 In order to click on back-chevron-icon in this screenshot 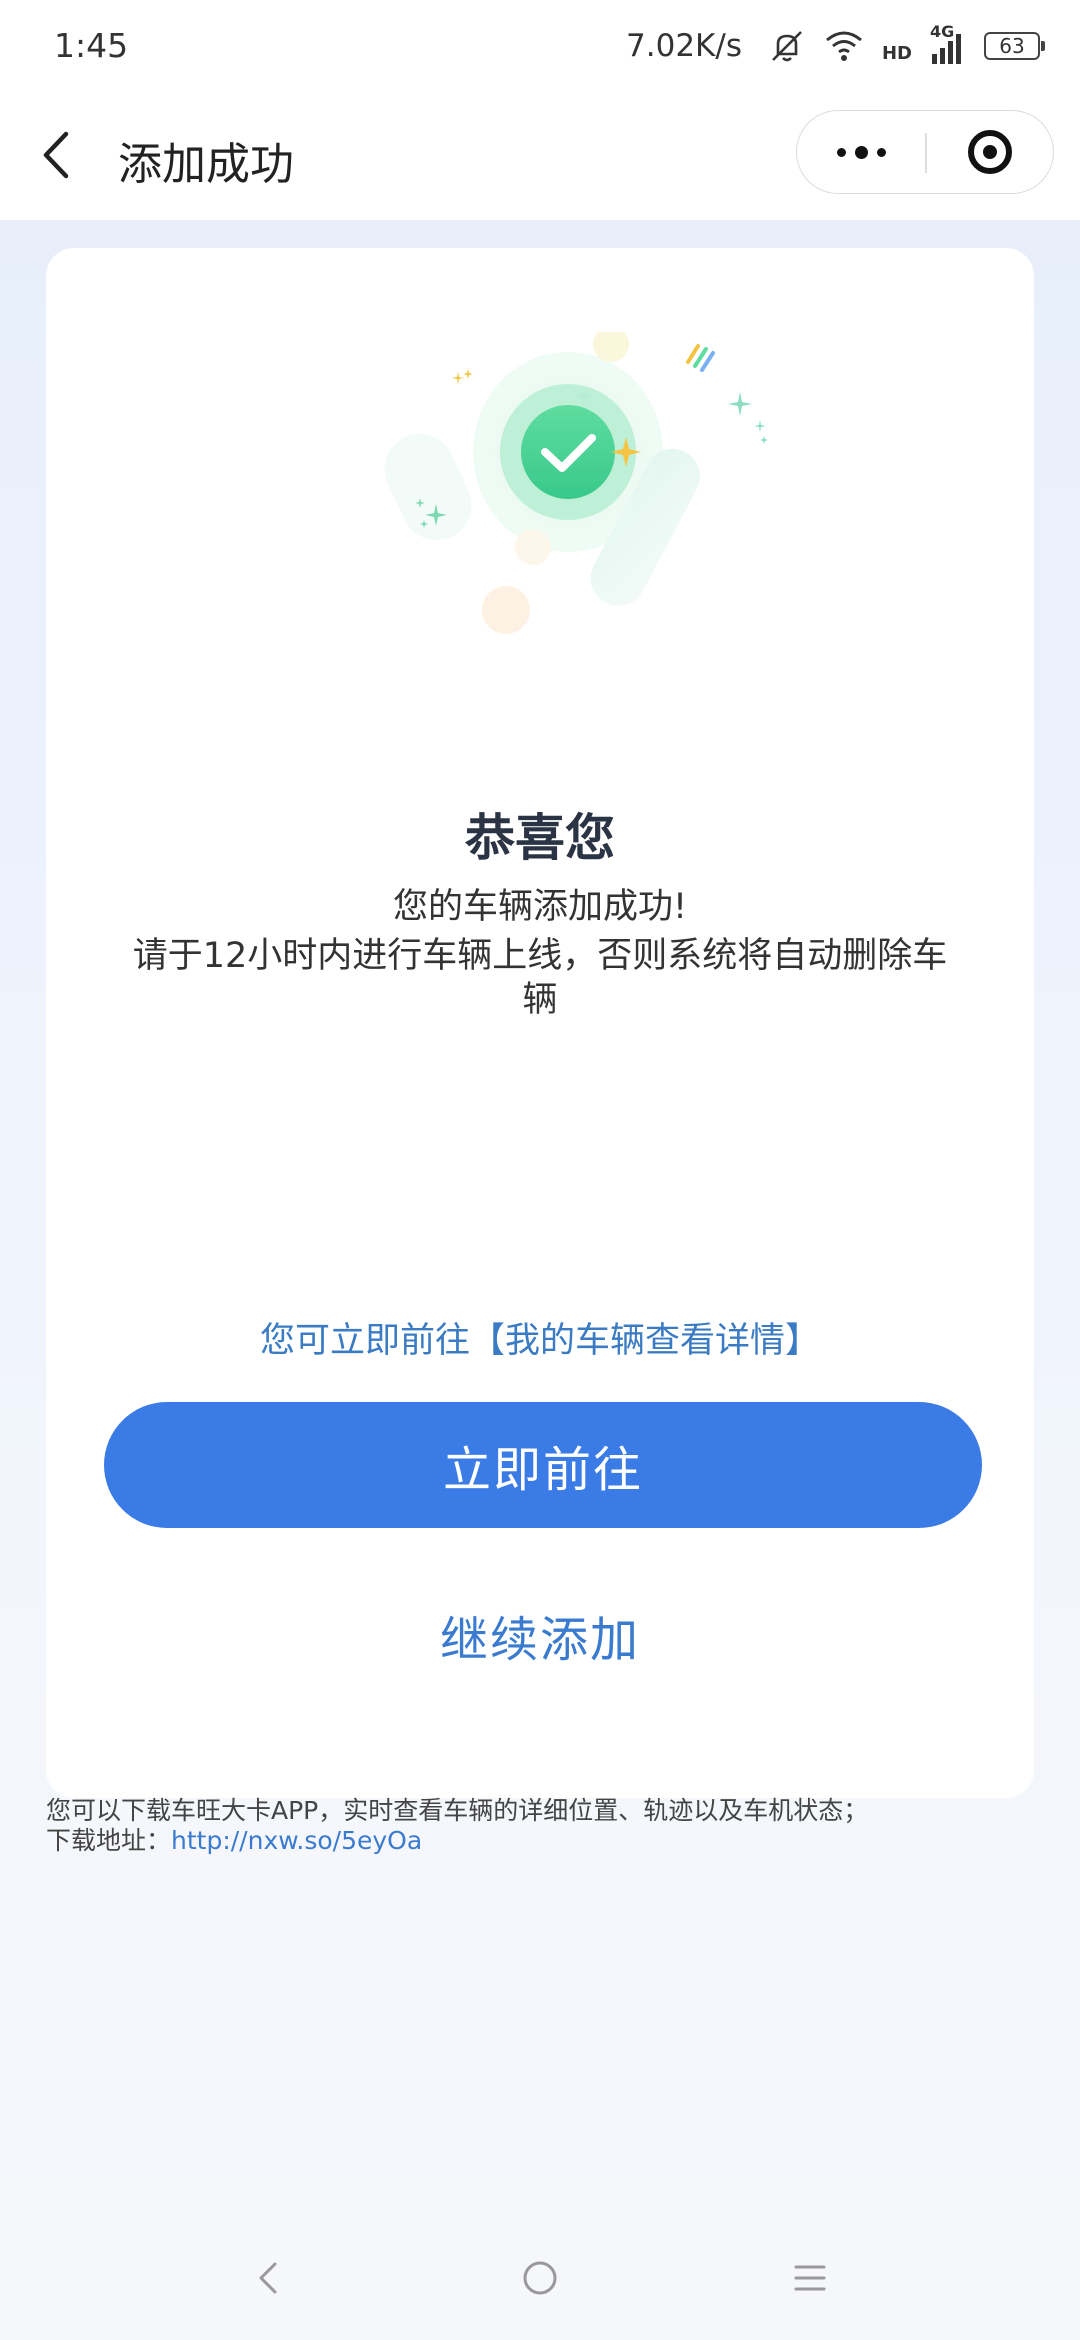, I will do `click(268, 2278)`.